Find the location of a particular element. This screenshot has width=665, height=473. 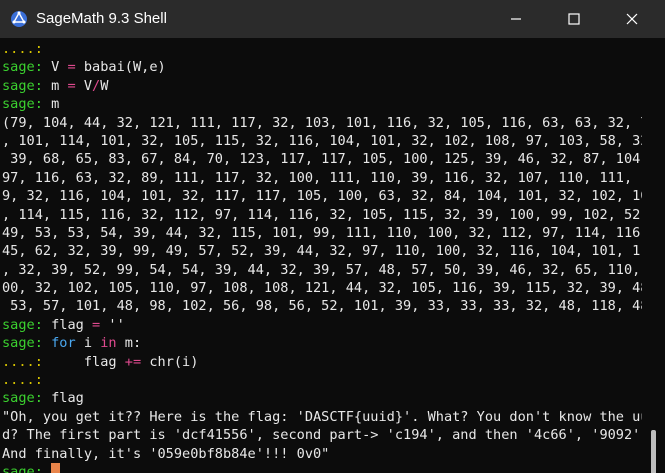

code-text: And finally, it's '059e0bf8b84e'!!! 0v0" is located at coordinates (166, 453).